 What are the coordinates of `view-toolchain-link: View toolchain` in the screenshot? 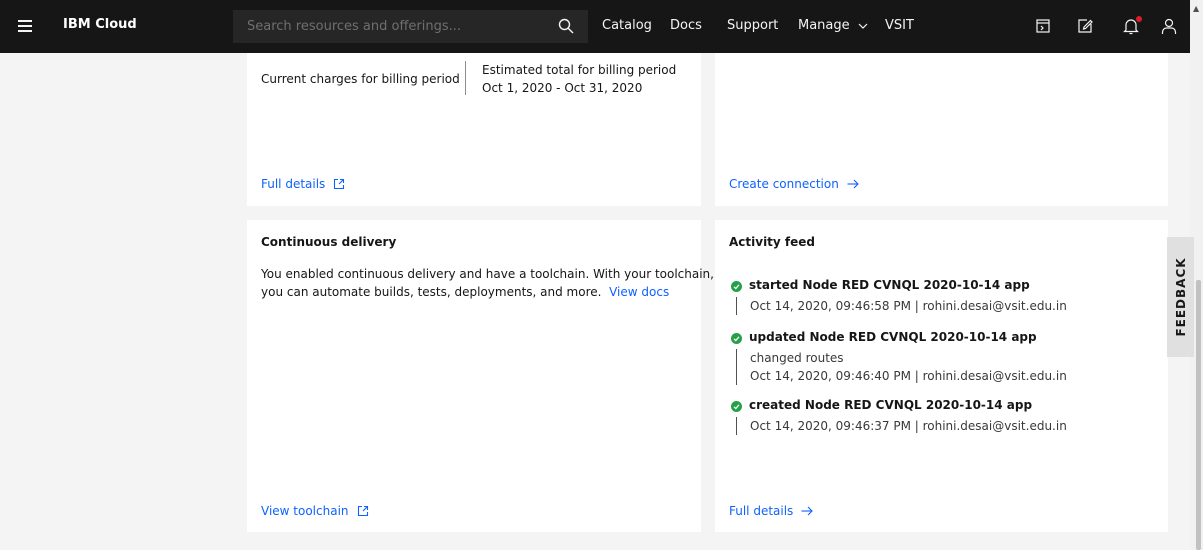 It's located at (315, 511).